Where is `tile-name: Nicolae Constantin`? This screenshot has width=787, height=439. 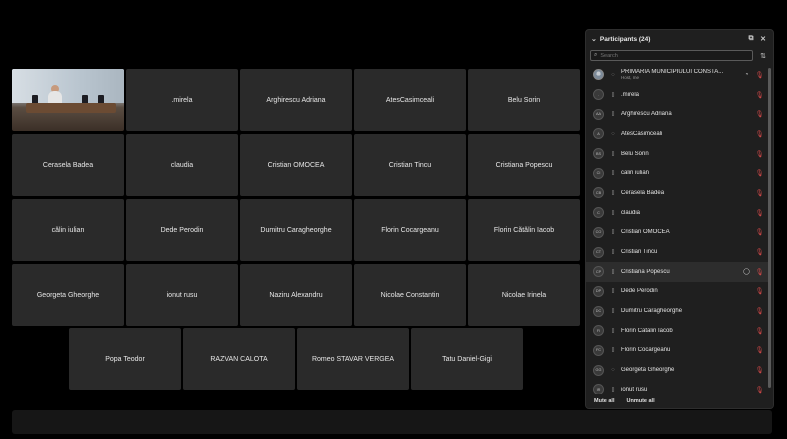
tile-name: Nicolae Constantin is located at coordinates (410, 295).